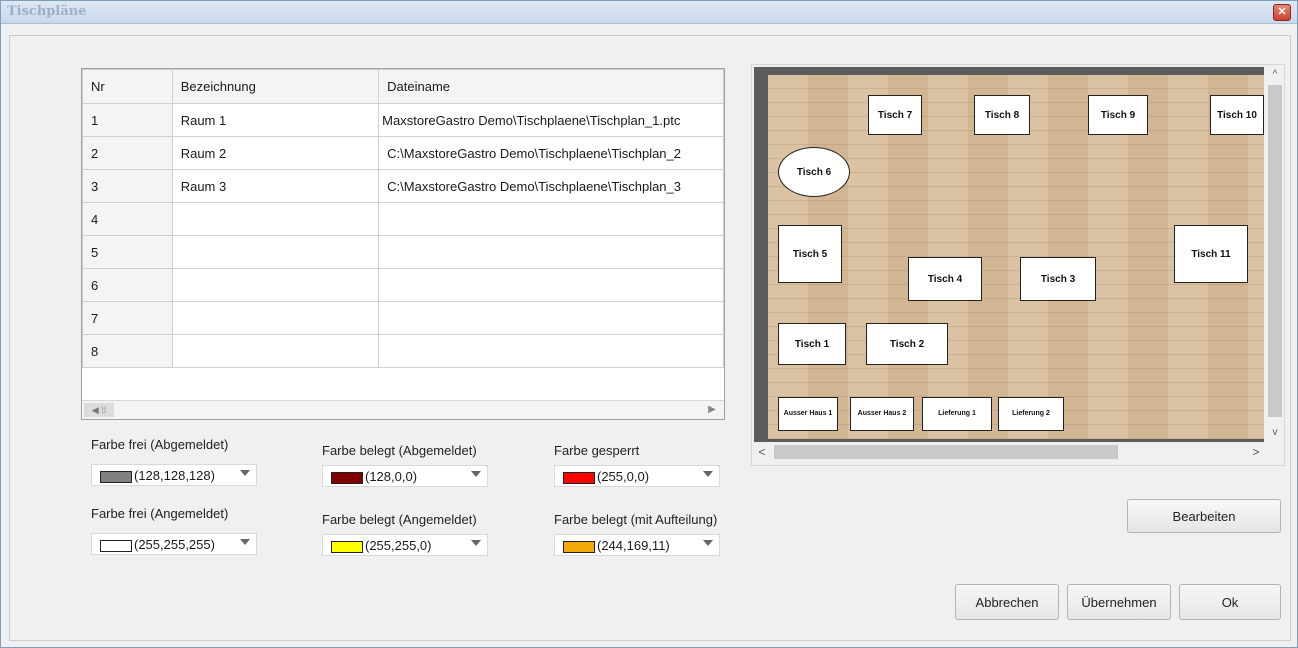 This screenshot has width=1298, height=648. I want to click on chevron-down-icon: v, so click(1275, 433).